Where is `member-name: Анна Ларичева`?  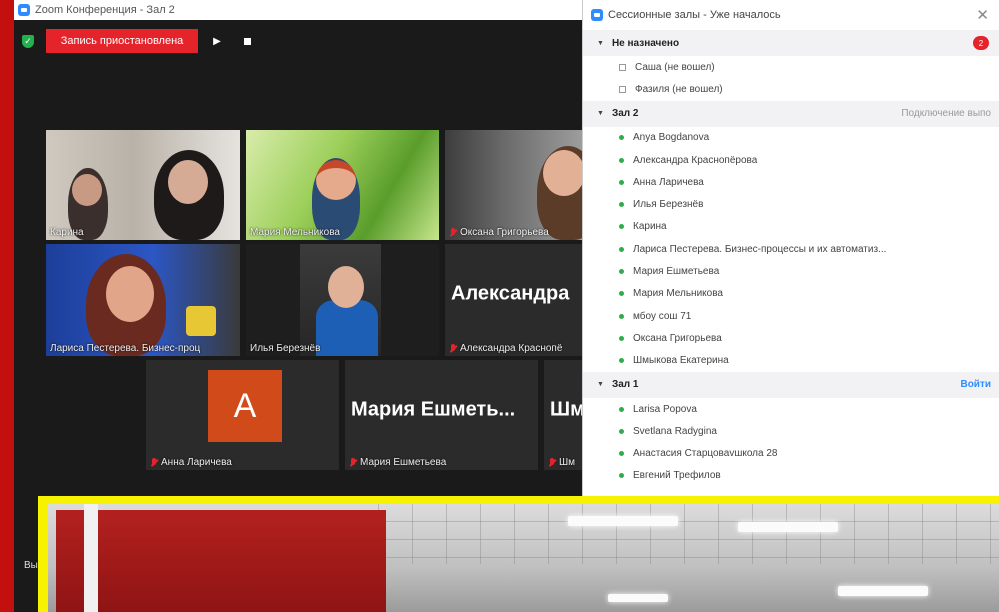
member-name: Анна Ларичева is located at coordinates (668, 182).